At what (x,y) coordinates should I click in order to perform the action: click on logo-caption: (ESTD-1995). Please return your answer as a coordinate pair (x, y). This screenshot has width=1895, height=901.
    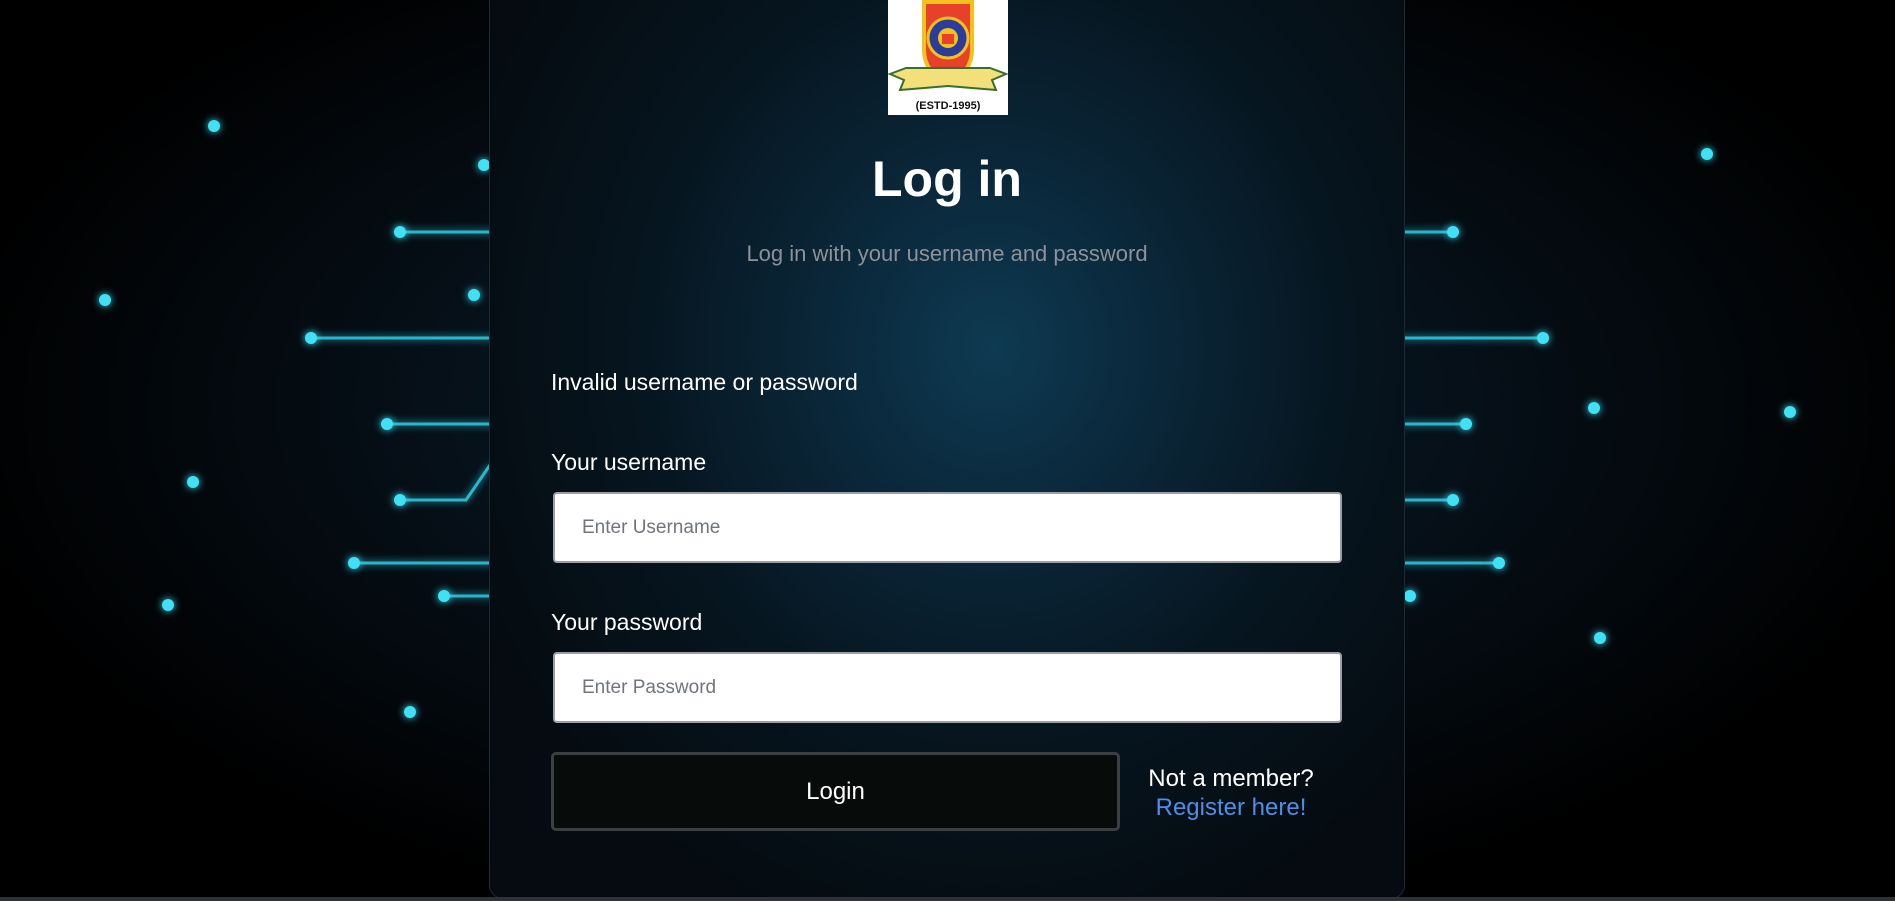
    Looking at the image, I should click on (948, 106).